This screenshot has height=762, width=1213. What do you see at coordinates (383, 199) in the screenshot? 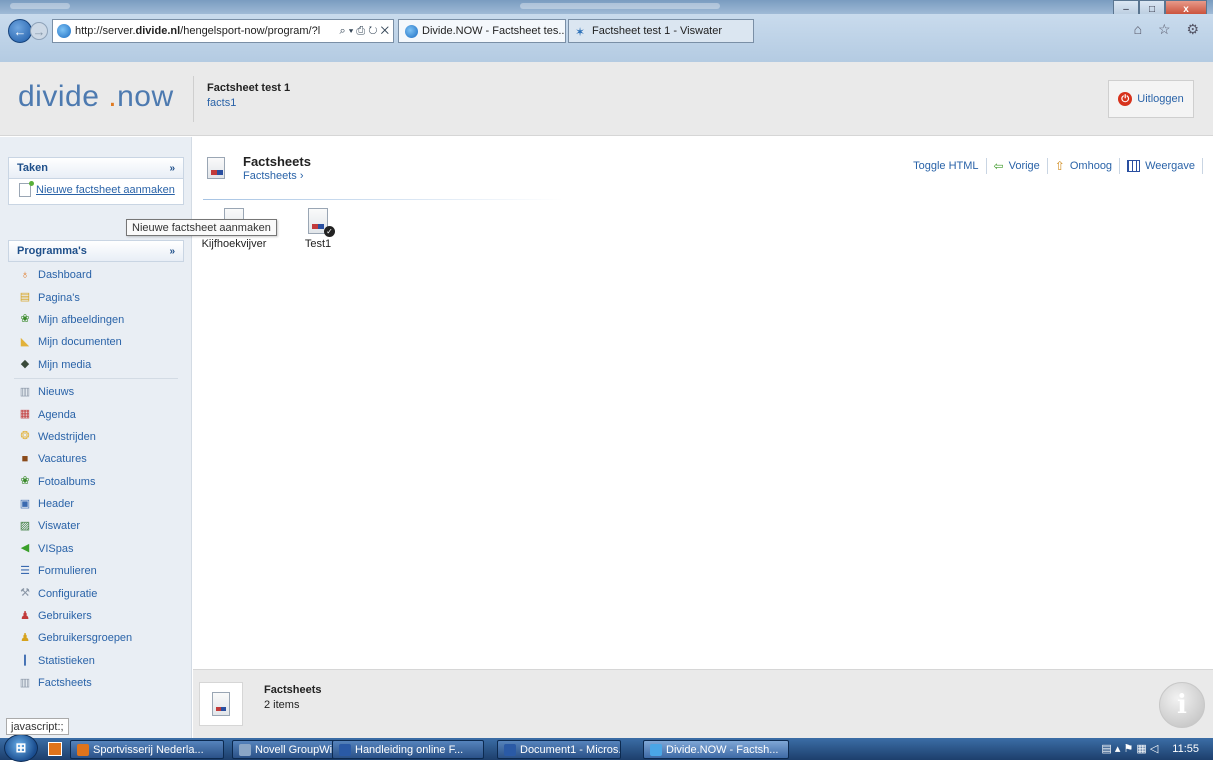
I see `header-underline` at bounding box center [383, 199].